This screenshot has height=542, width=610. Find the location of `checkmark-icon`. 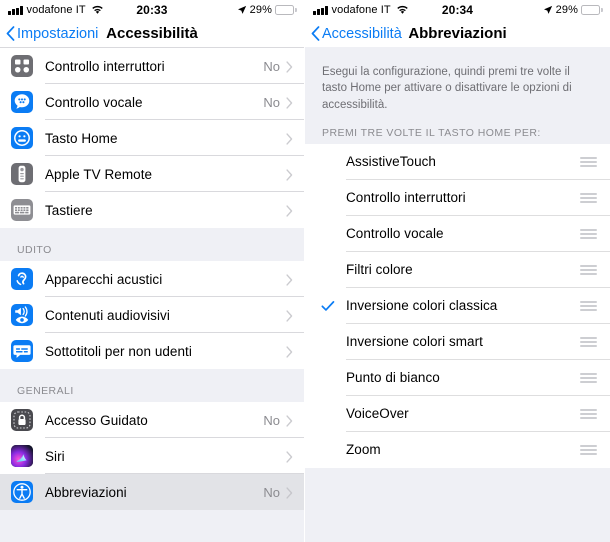

checkmark-icon is located at coordinates (328, 306).